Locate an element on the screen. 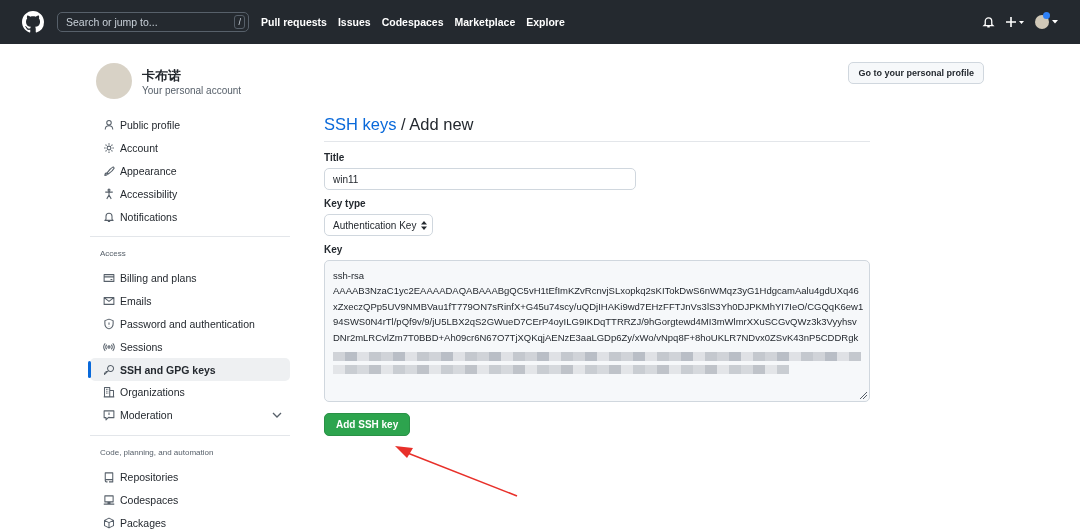 This screenshot has width=1080, height=530. nav-link: Pull requests is located at coordinates (294, 22).